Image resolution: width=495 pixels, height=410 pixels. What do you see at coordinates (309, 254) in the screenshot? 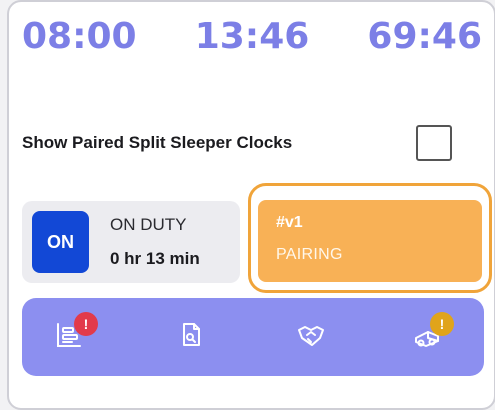
I see `pairing-status: PAIRING` at bounding box center [309, 254].